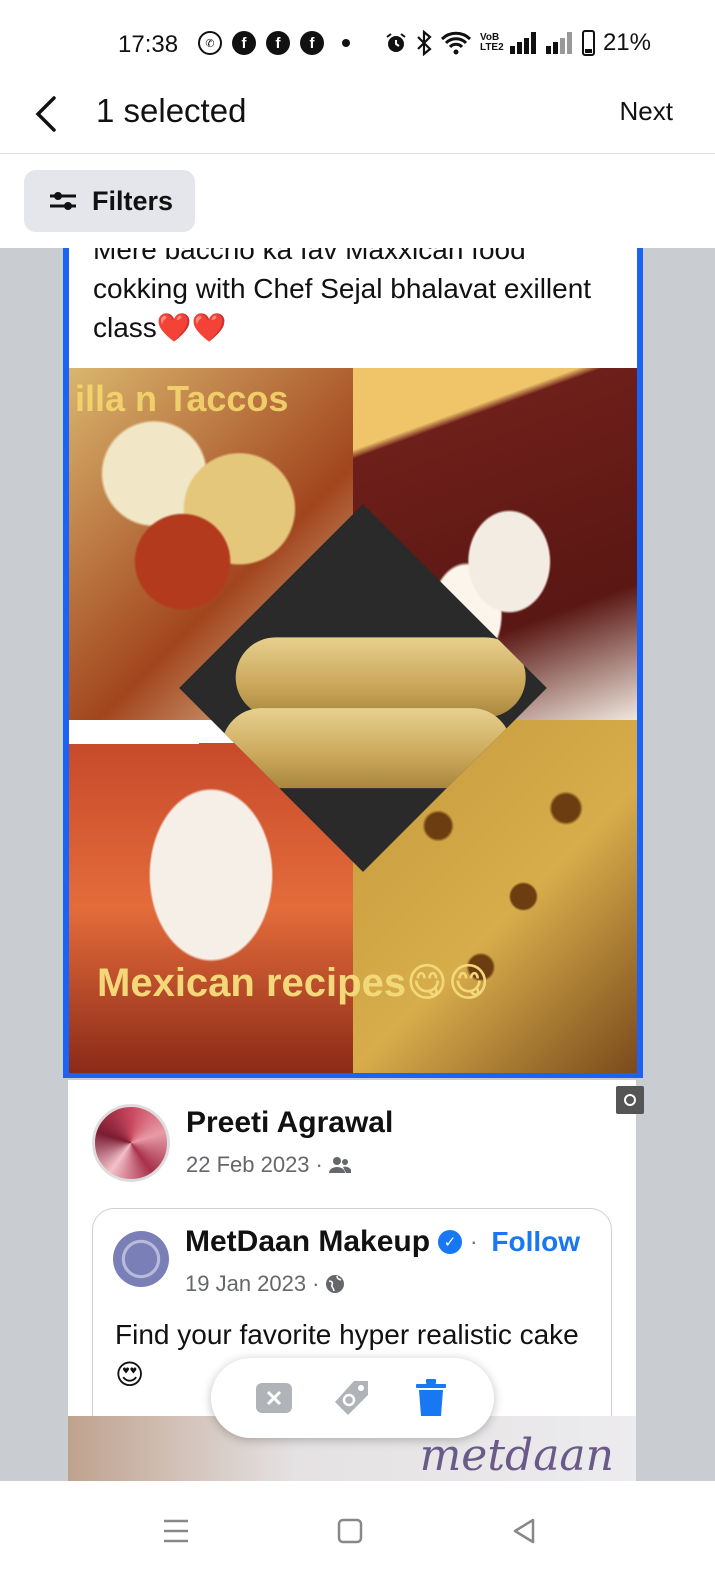 Image resolution: width=715 pixels, height=1590 pixels. I want to click on trash-icon, so click(430, 1397).